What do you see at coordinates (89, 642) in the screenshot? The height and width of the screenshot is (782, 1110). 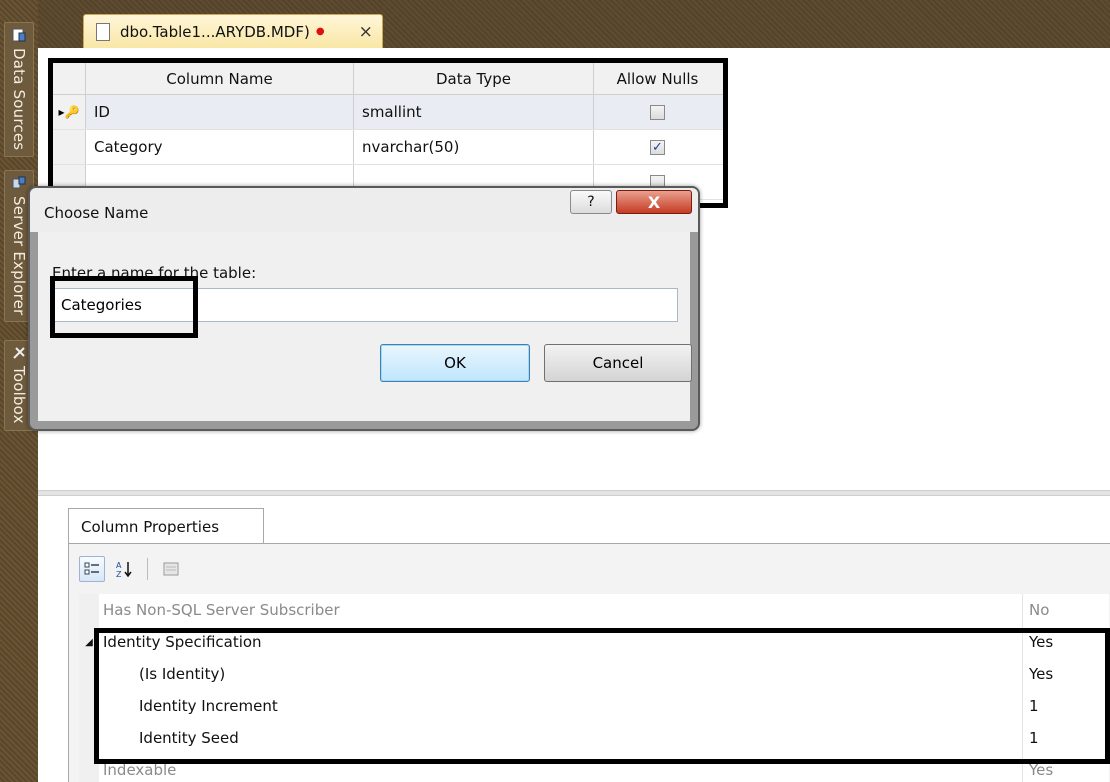 I see `collapse-icon: ◢` at bounding box center [89, 642].